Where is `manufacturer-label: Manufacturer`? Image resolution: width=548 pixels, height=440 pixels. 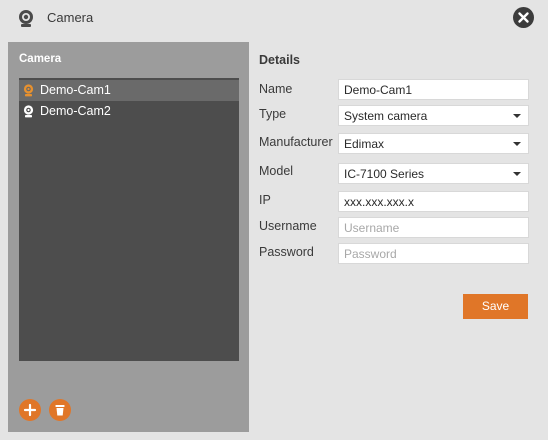
manufacturer-label: Manufacturer is located at coordinates (296, 142).